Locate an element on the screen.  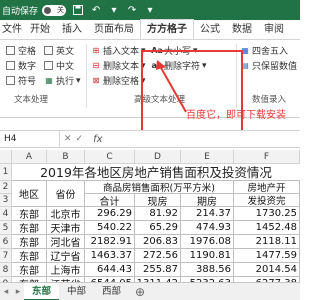
tab-file: 文件 is located at coordinates (12, 30).